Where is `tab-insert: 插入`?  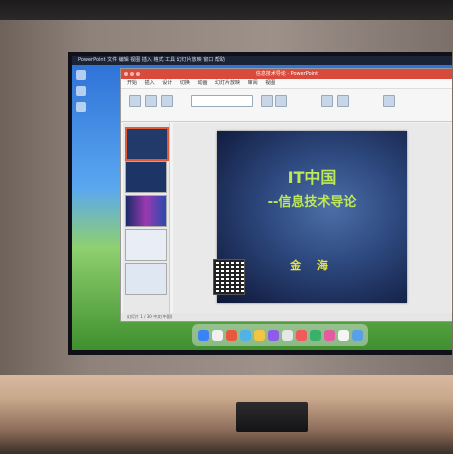 tab-insert: 插入 is located at coordinates (150, 83).